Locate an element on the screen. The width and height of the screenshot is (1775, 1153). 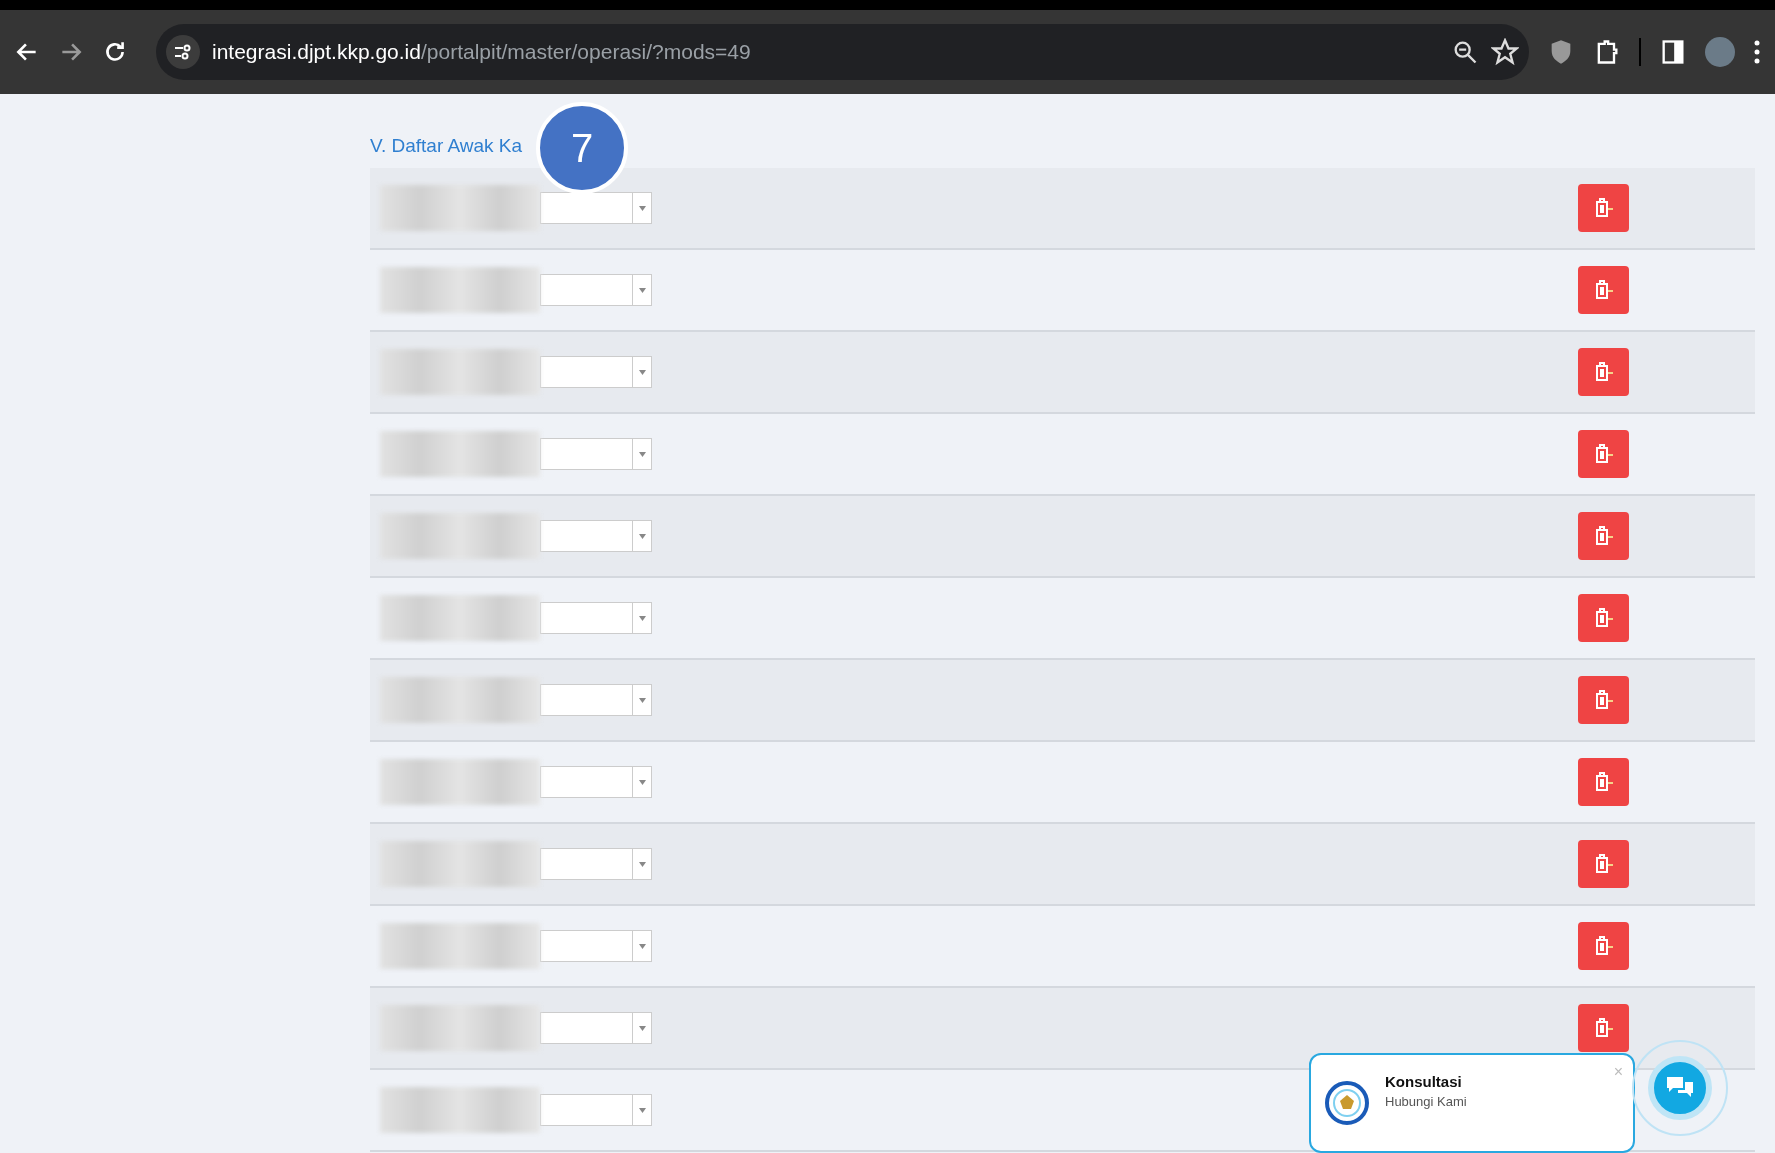
star-icon is located at coordinates (1505, 52).